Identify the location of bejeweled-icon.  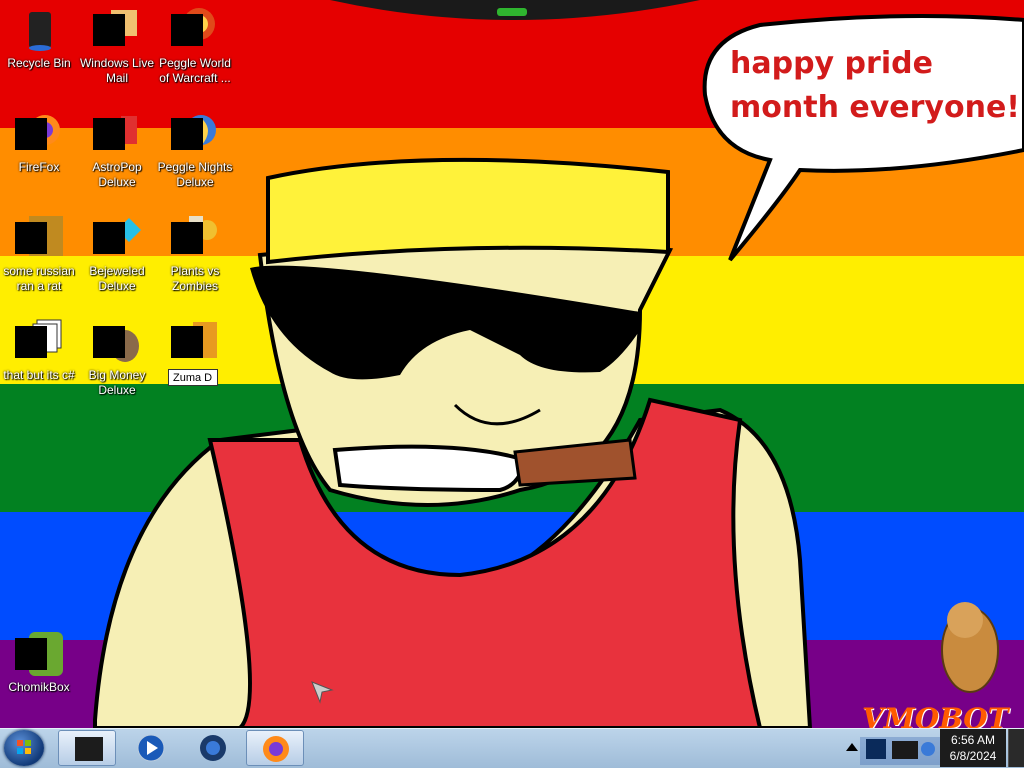
(117, 238).